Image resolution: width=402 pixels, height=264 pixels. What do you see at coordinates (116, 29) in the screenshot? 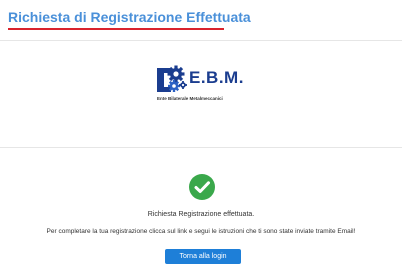
I see `title-underline` at bounding box center [116, 29].